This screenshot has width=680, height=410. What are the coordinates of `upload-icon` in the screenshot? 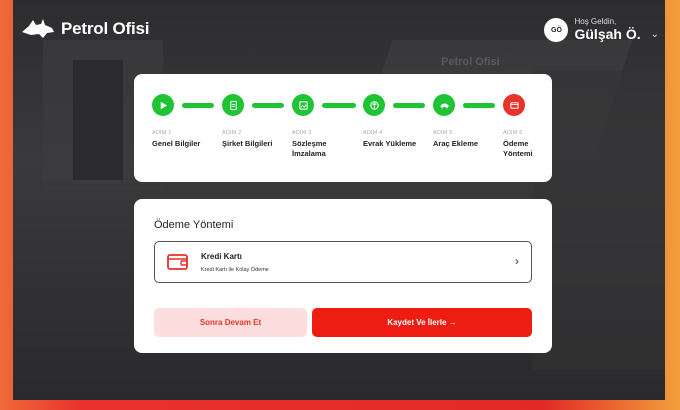 It's located at (374, 105).